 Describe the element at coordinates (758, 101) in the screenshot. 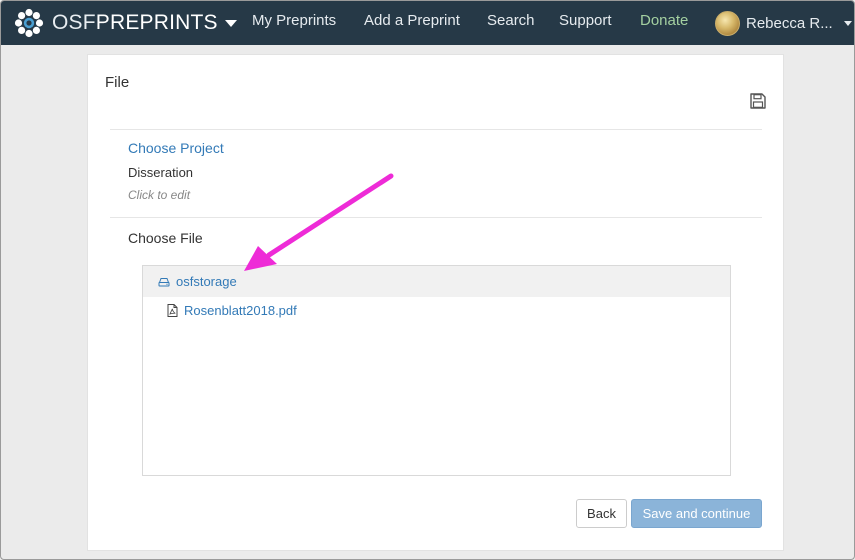

I see `floppy-disk-icon` at that location.